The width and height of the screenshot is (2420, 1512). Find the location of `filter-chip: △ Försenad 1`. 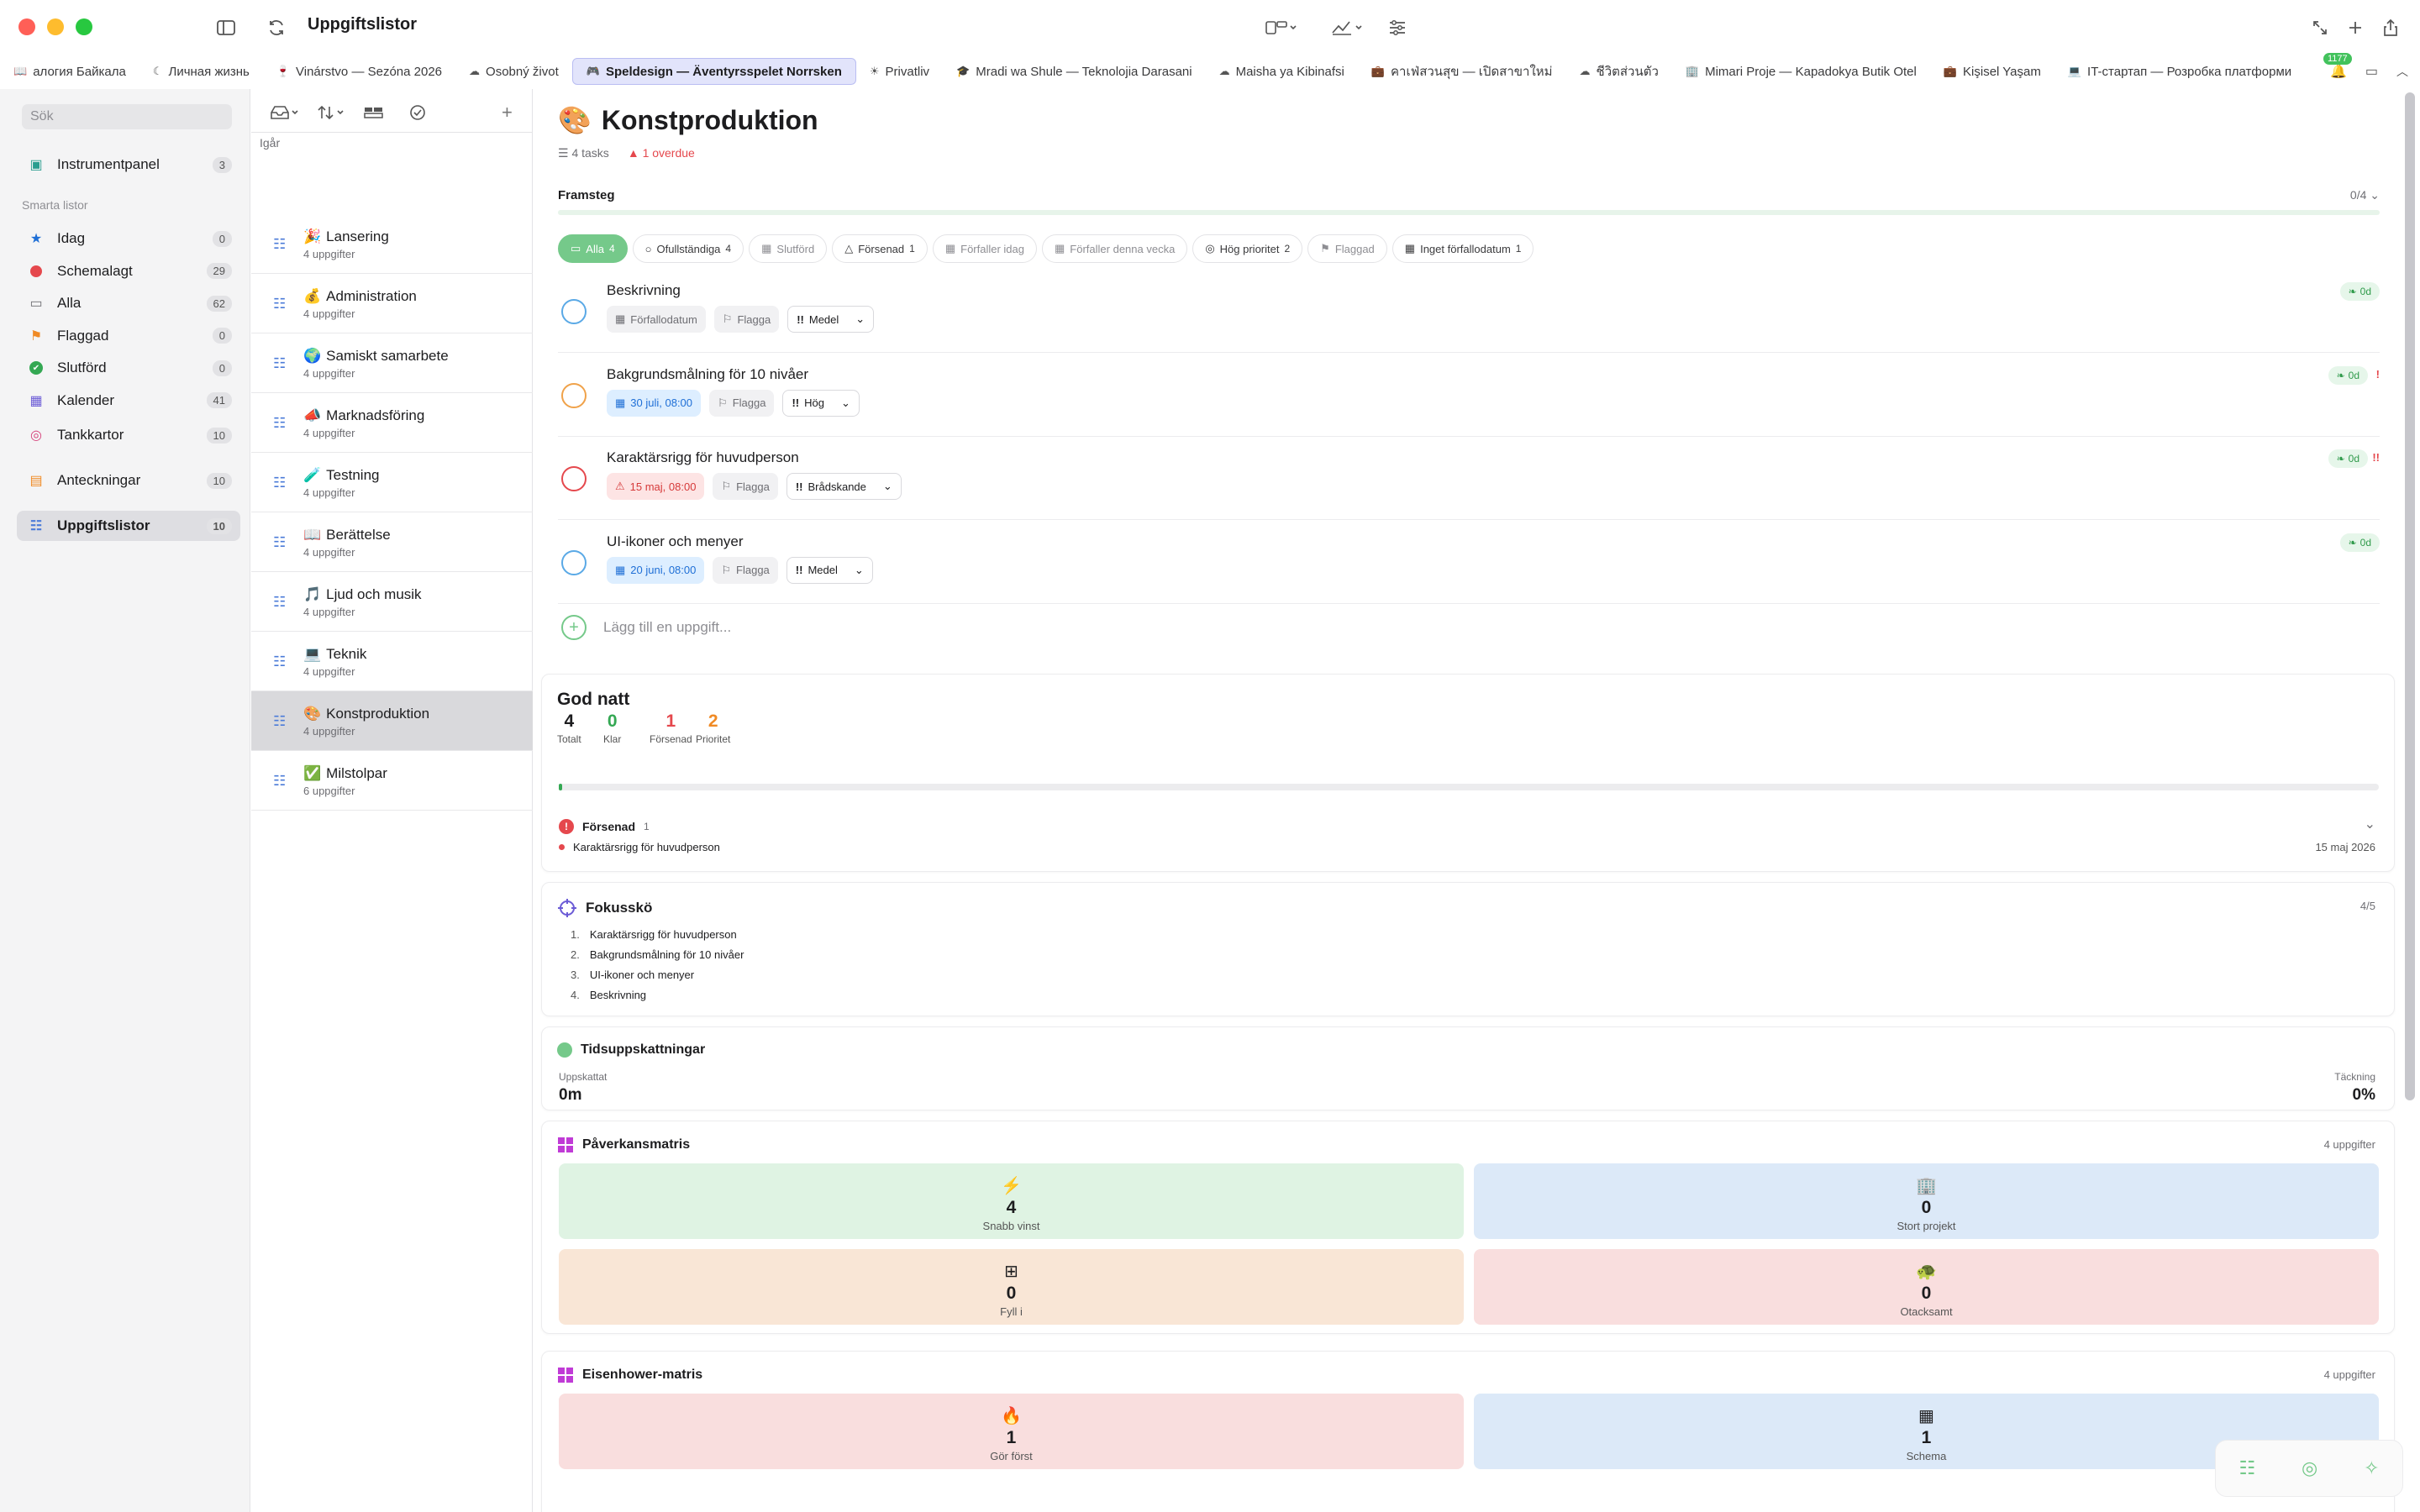

filter-chip: △ Försenad 1 is located at coordinates (880, 248).